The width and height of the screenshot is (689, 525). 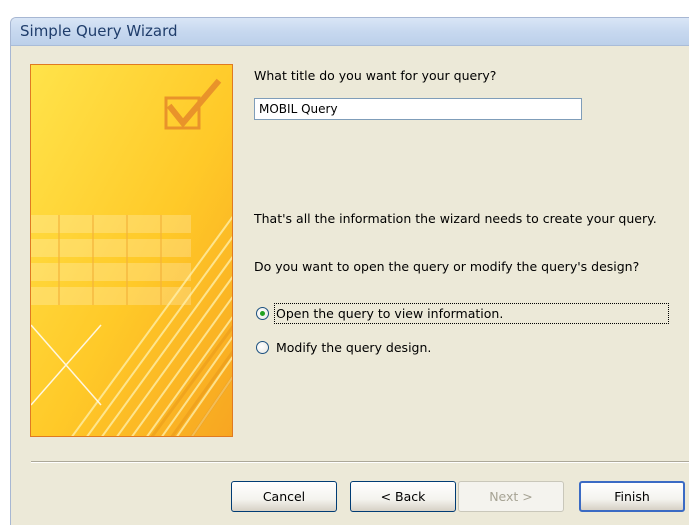 What do you see at coordinates (511, 496) in the screenshot?
I see `next-button: Next >` at bounding box center [511, 496].